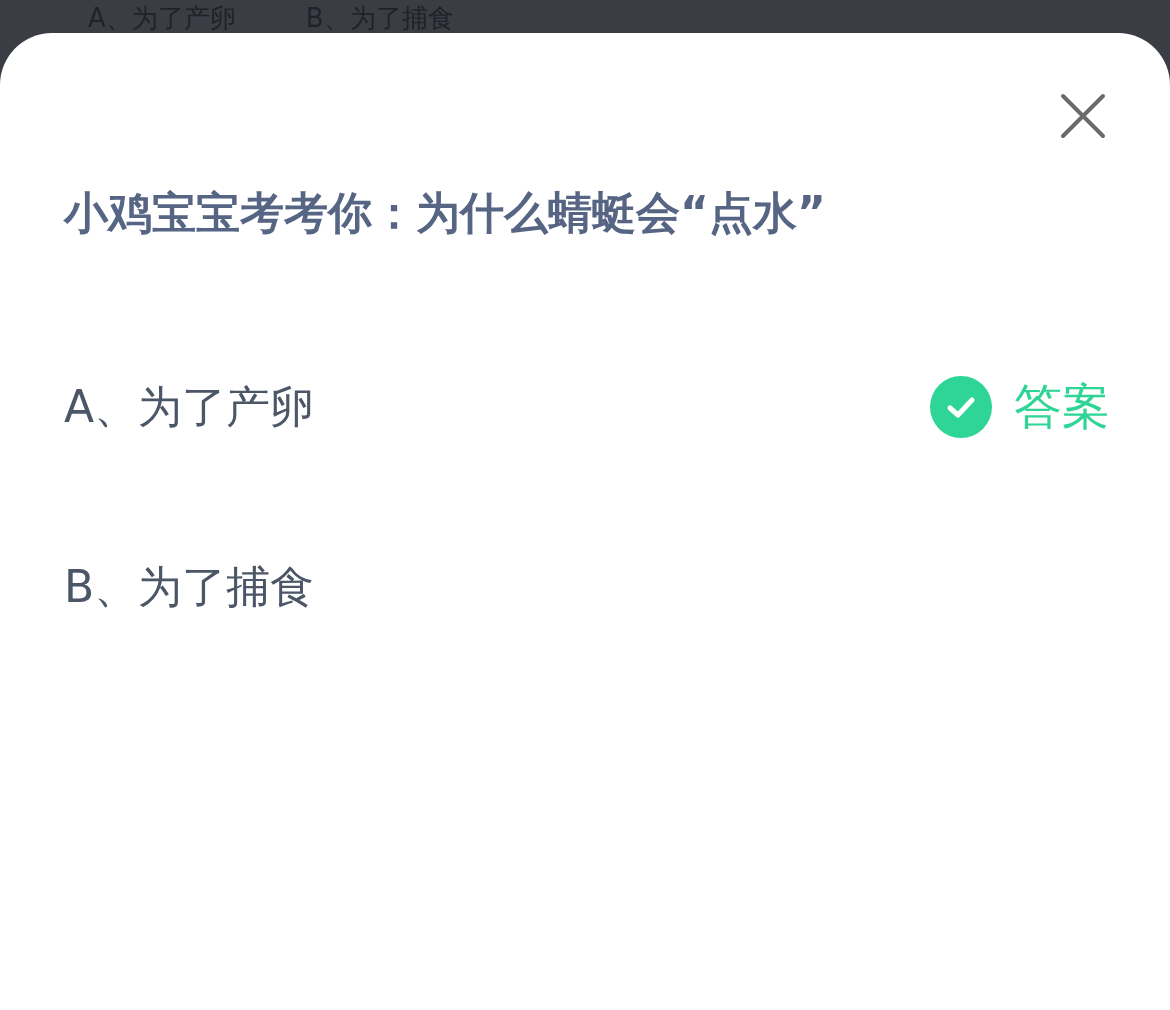 This screenshot has height=1010, width=1170. I want to click on answer-option: B、为了捕食, so click(189, 587).